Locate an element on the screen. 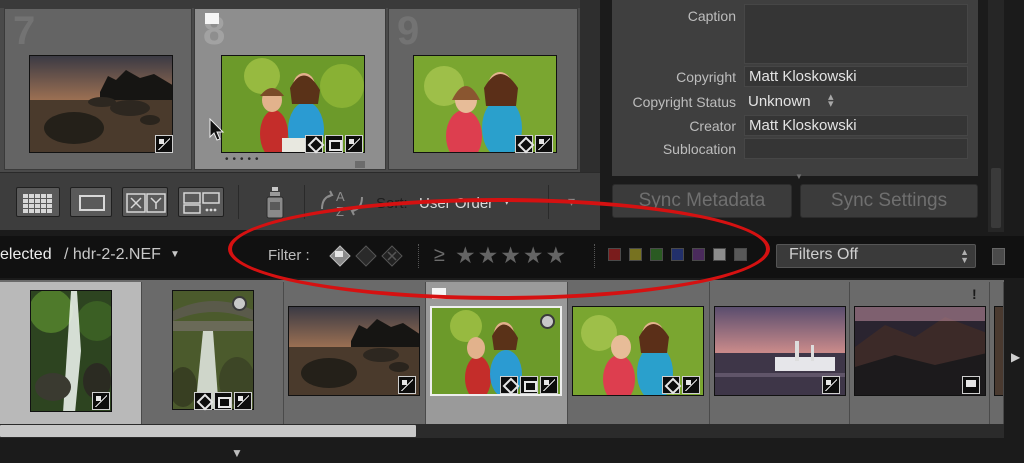 This screenshot has width=1024, height=463. sort-order-dropdown: User Order is located at coordinates (456, 203).